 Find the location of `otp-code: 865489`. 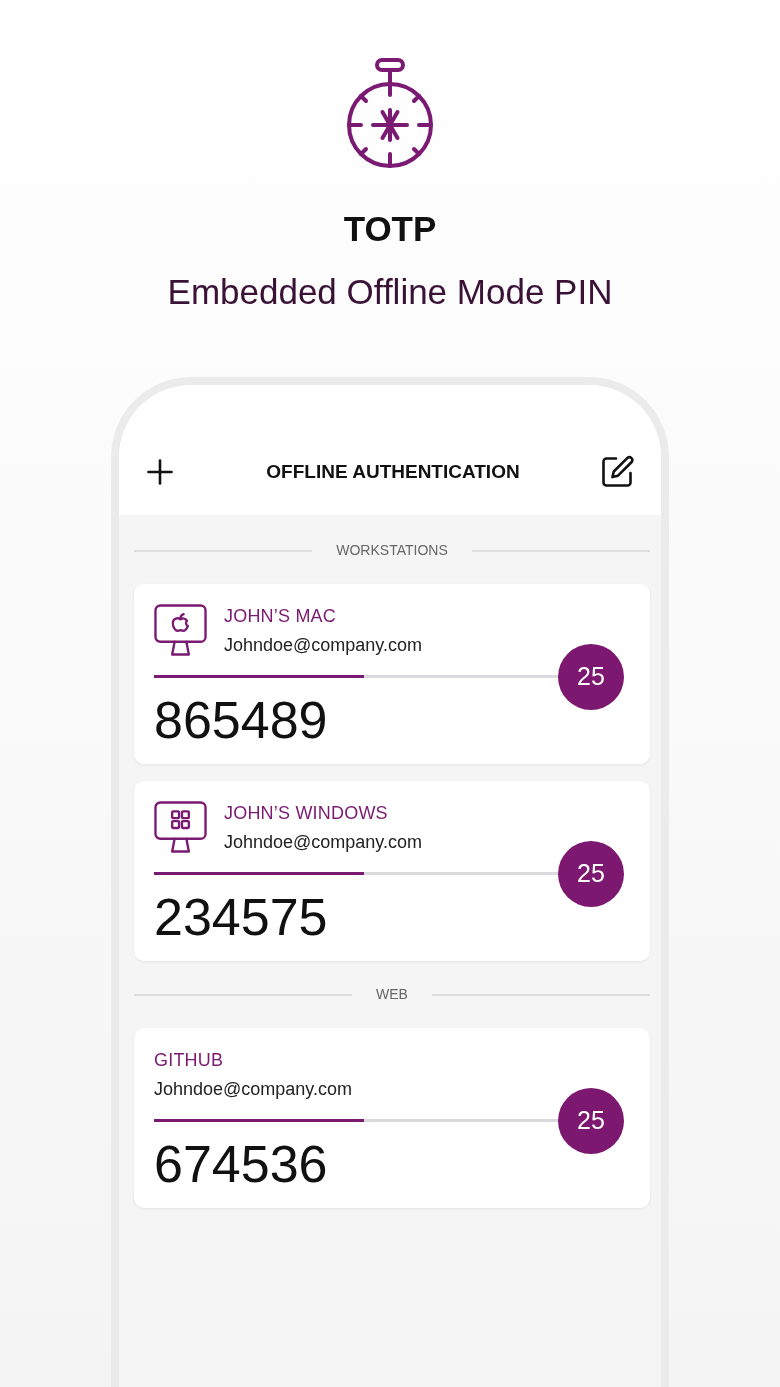

otp-code: 865489 is located at coordinates (241, 720).